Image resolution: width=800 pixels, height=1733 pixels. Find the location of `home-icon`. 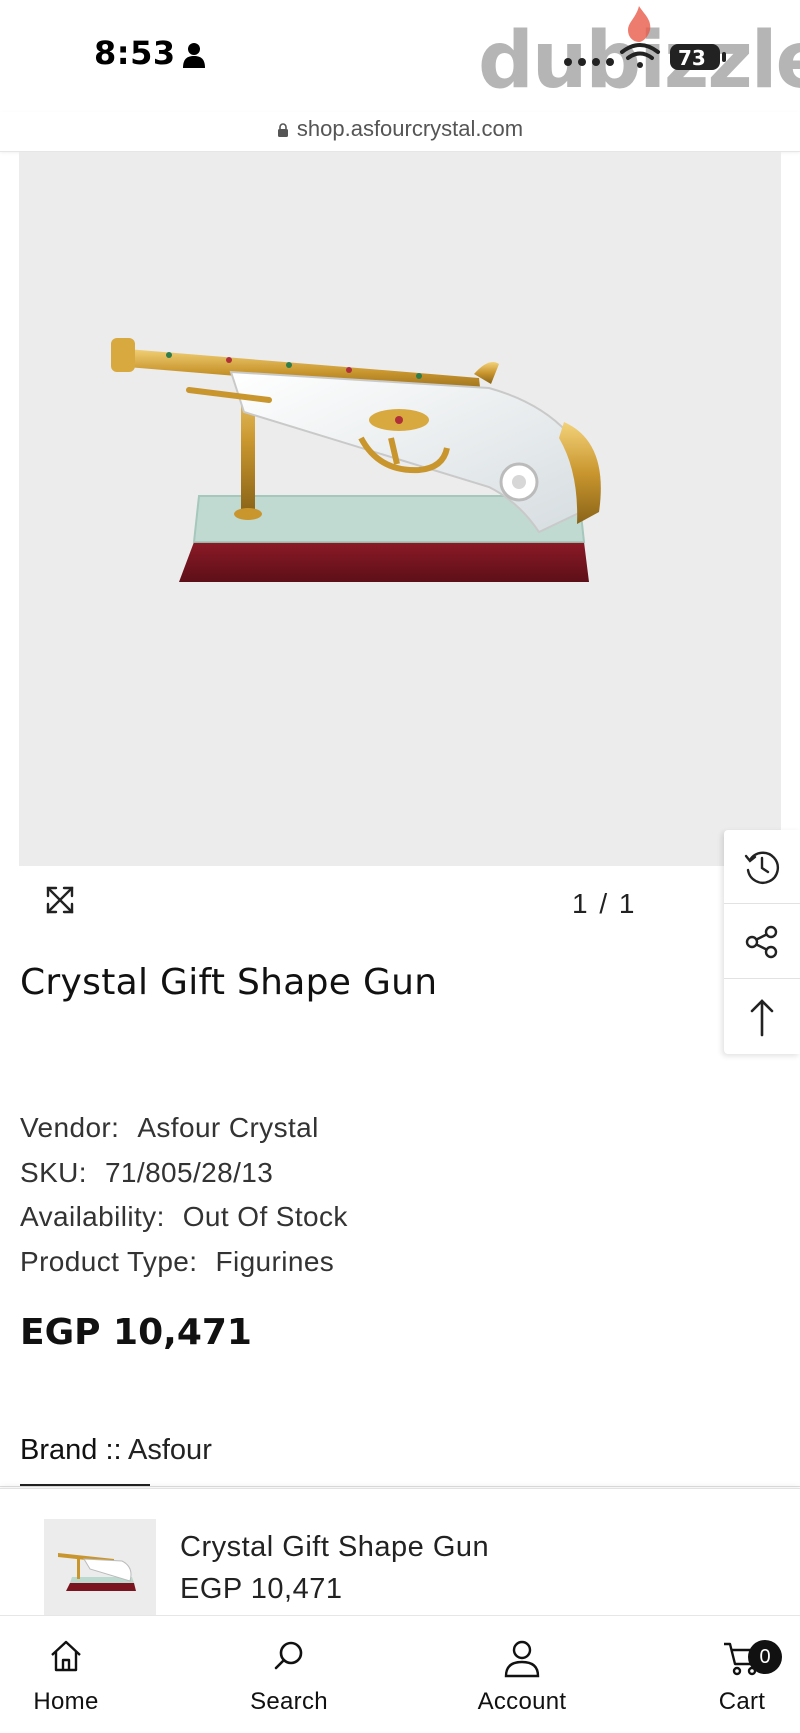

home-icon is located at coordinates (66, 1656).